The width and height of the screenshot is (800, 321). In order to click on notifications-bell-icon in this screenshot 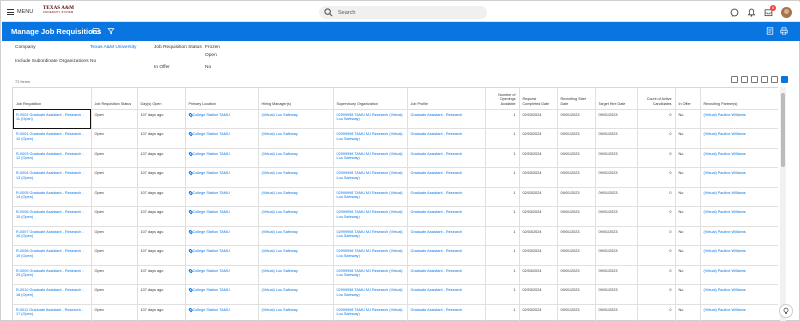, I will do `click(751, 12)`.